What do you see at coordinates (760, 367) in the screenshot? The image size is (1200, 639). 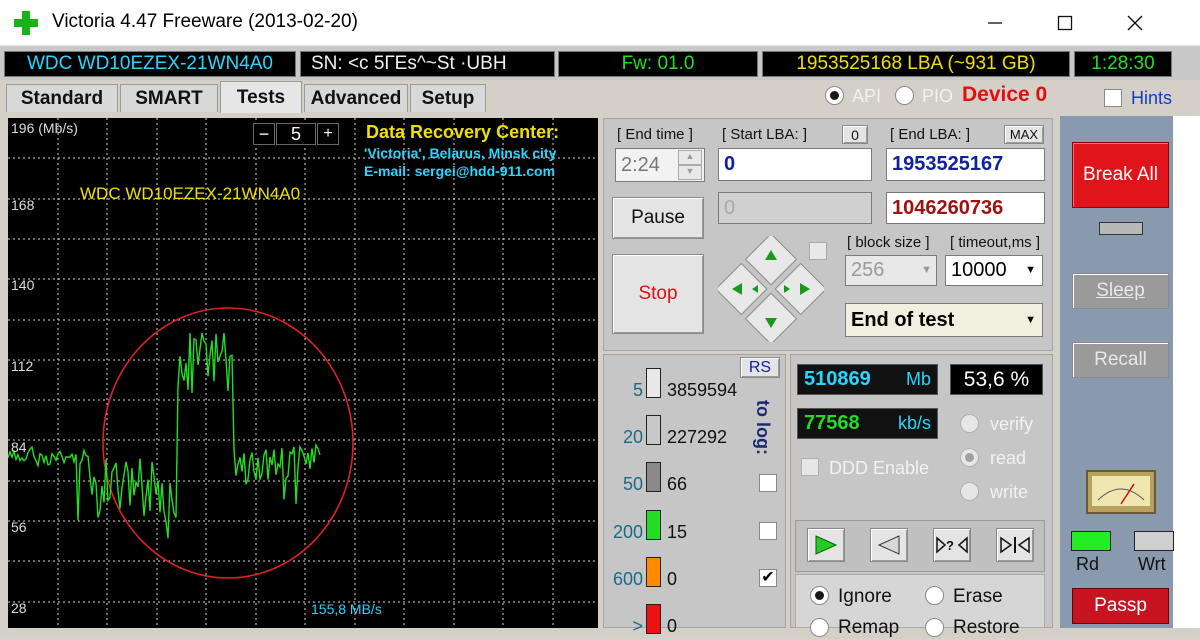 I see `rs-button: RS` at bounding box center [760, 367].